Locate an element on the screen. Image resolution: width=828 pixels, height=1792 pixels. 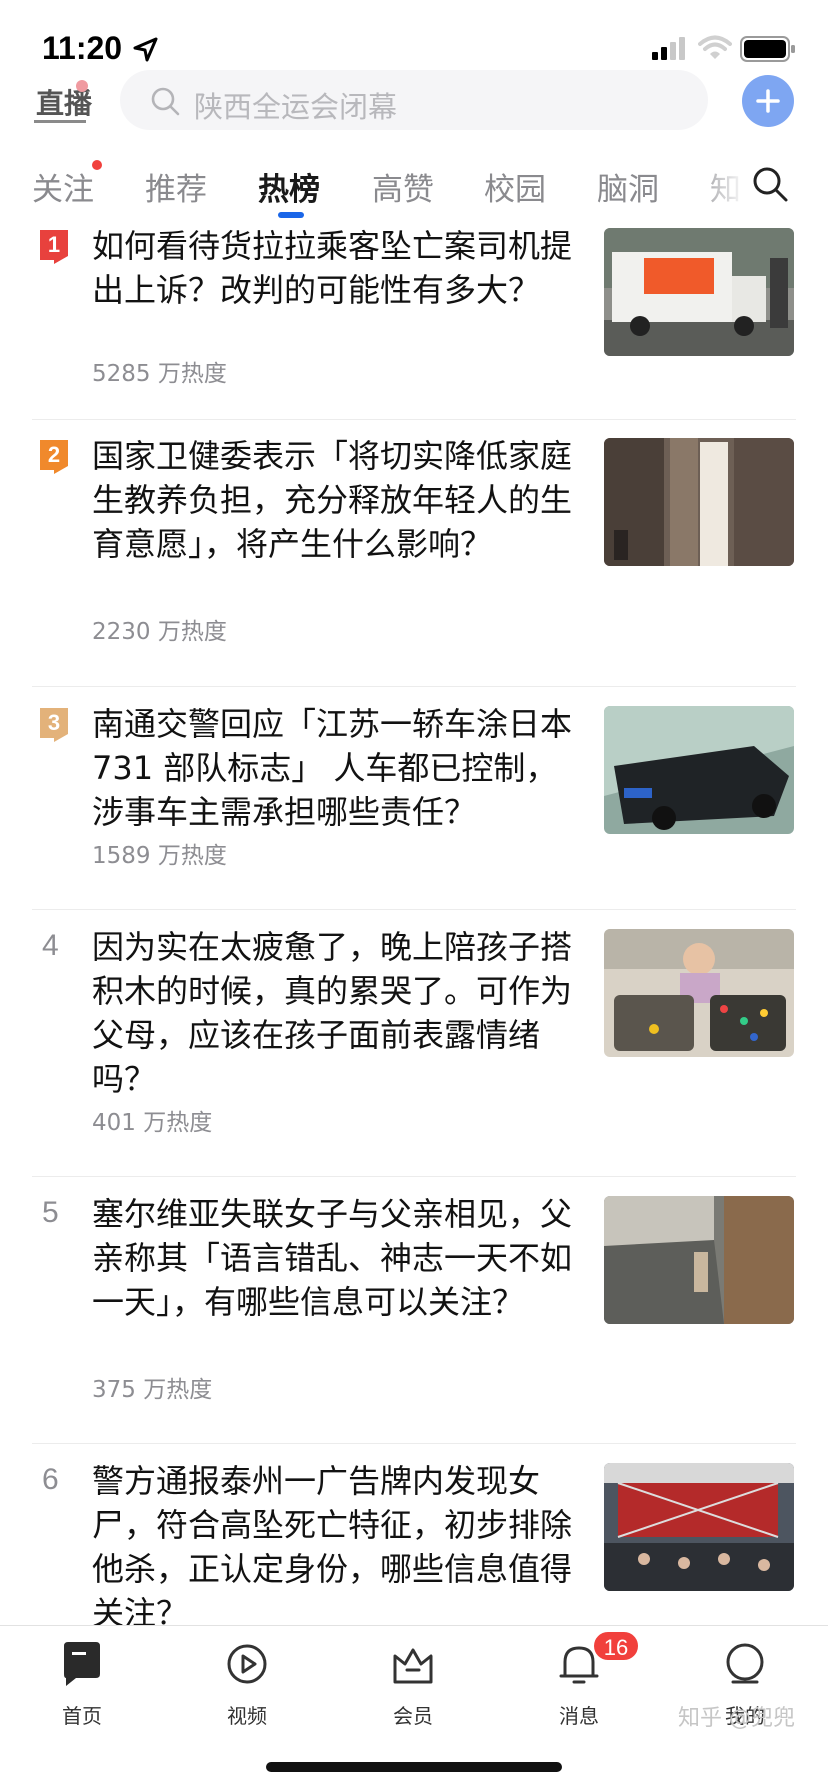
home-icon is located at coordinates (82, 1664).